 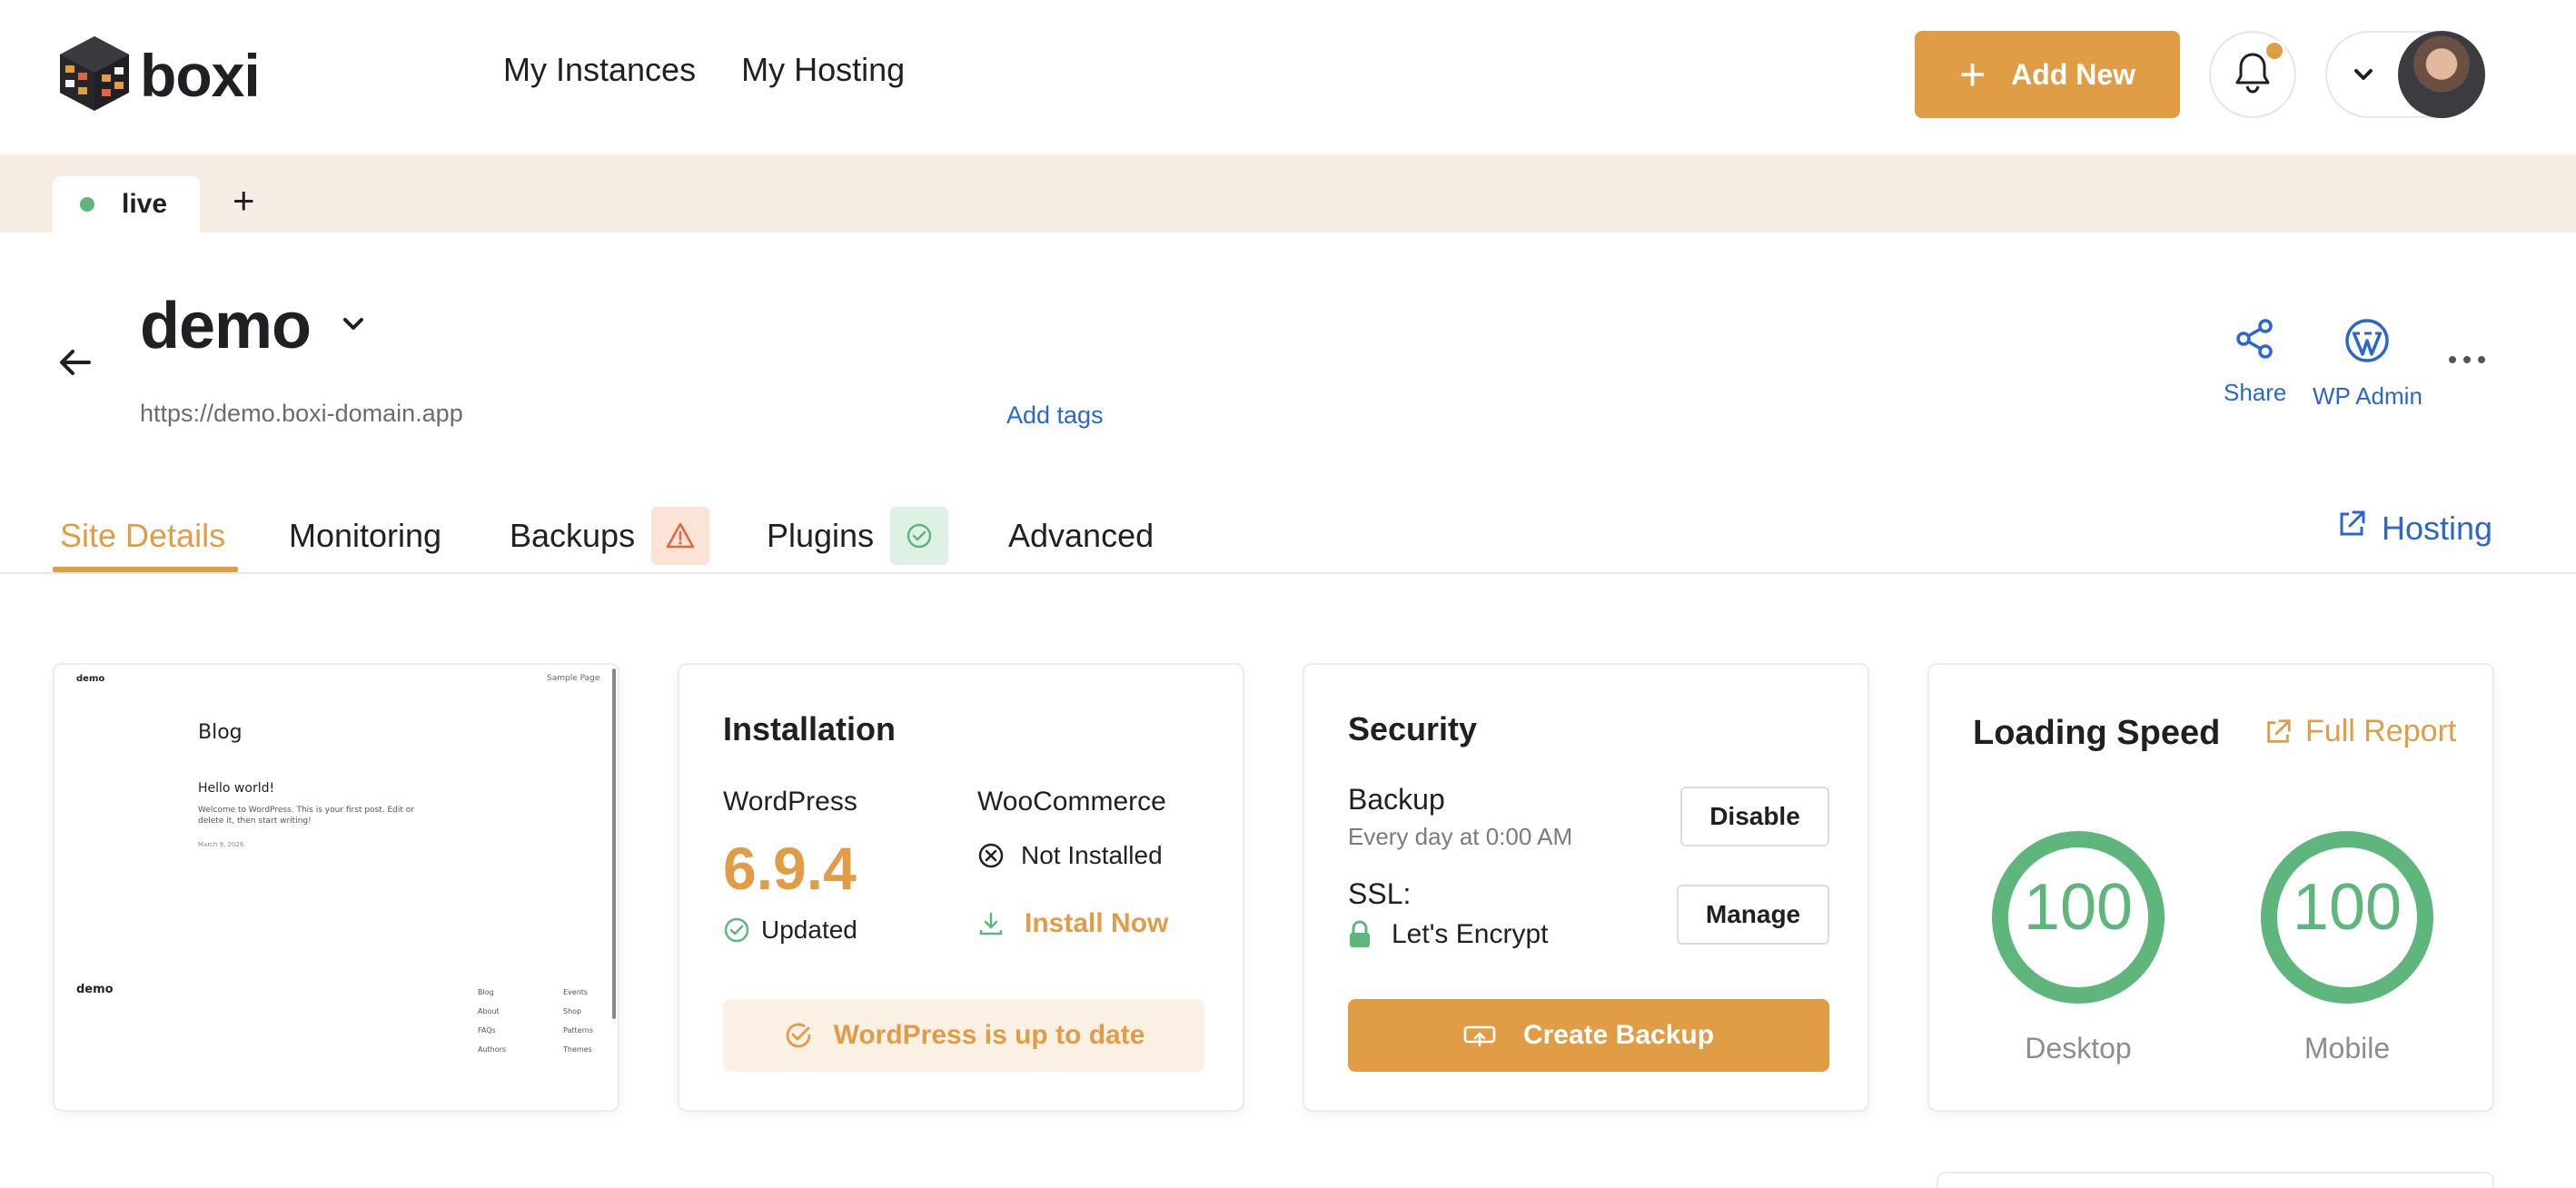 I want to click on nav-my-instances: My Instances, so click(x=599, y=70).